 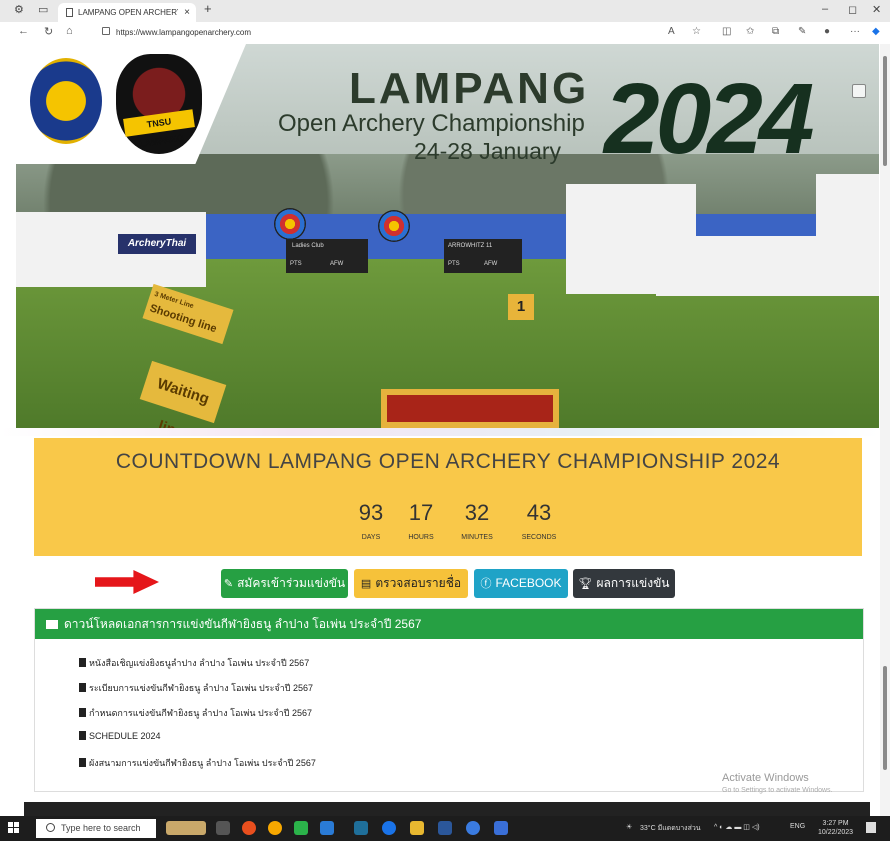 I want to click on page-scrollbar, so click(x=885, y=430).